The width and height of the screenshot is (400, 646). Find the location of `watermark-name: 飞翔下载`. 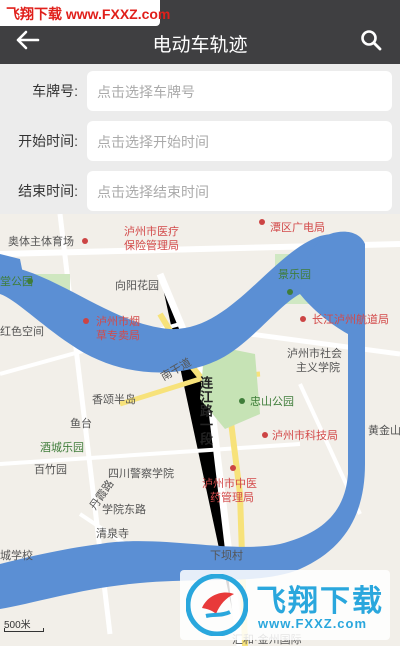

watermark-name: 飞翔下载 is located at coordinates (320, 601).